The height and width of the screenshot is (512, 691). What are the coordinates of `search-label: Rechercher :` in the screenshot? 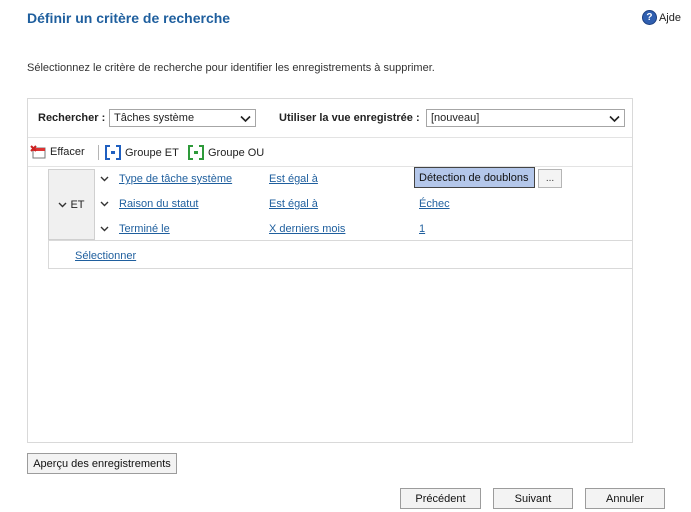 It's located at (72, 118).